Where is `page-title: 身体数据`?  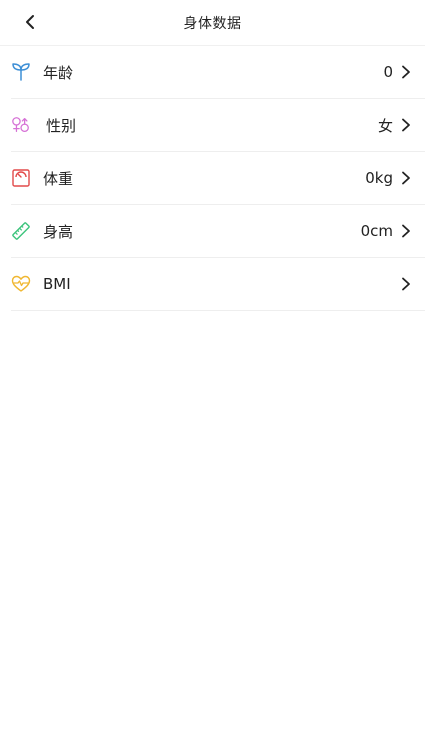 page-title: 身体数据 is located at coordinates (212, 23).